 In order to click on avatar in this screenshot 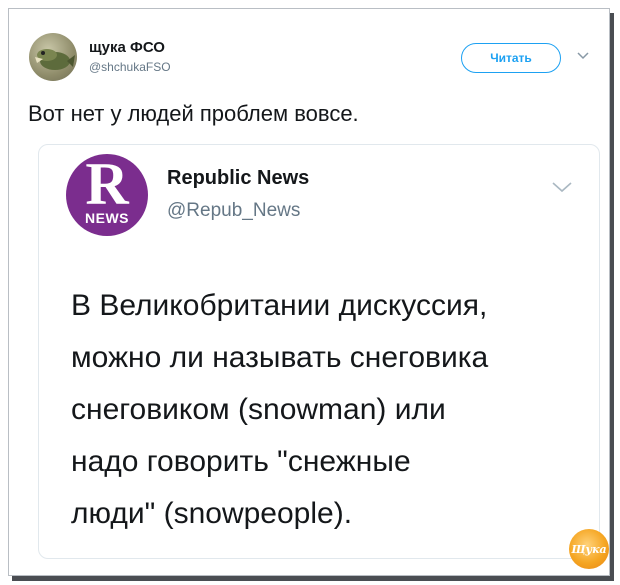, I will do `click(53, 57)`.